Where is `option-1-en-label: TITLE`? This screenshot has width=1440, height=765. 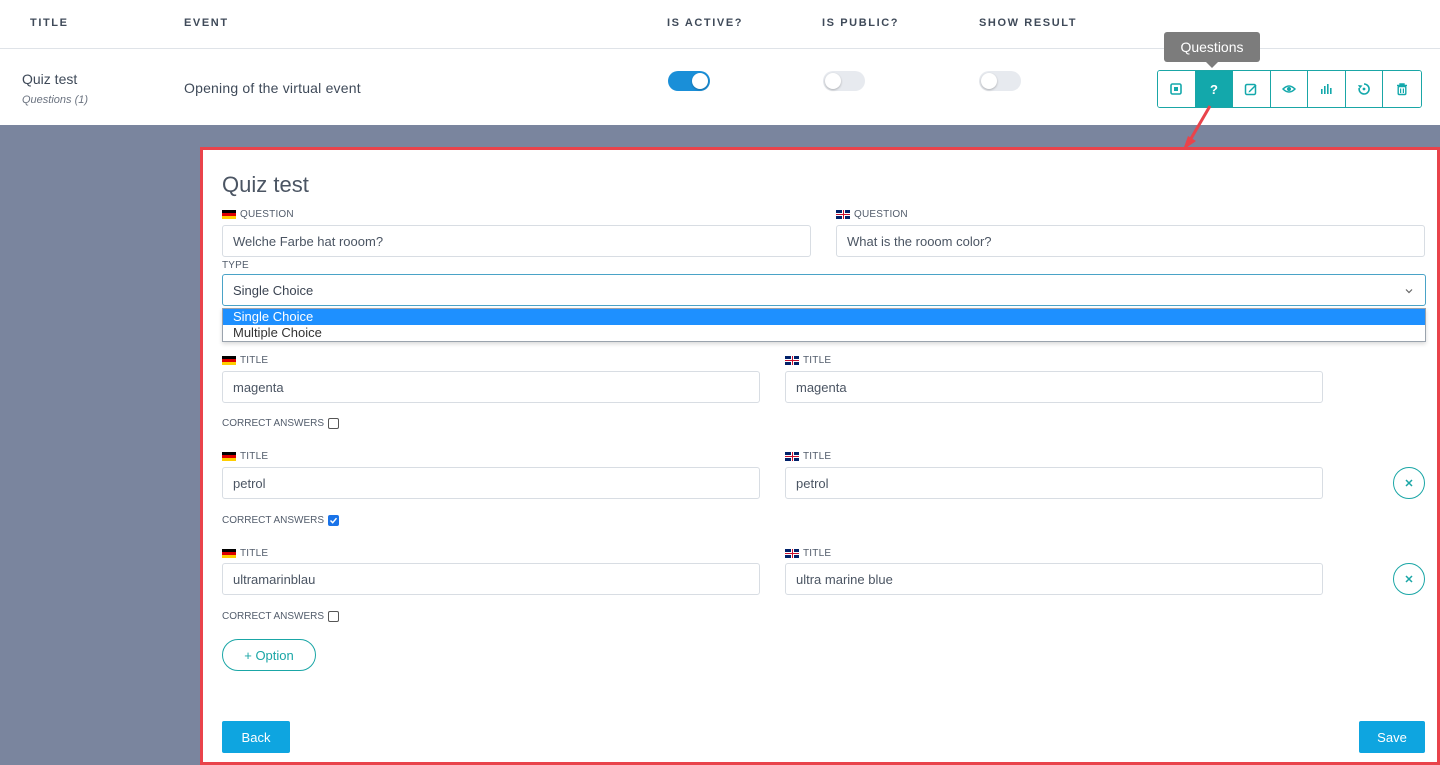
option-1-en-label: TITLE is located at coordinates (808, 360).